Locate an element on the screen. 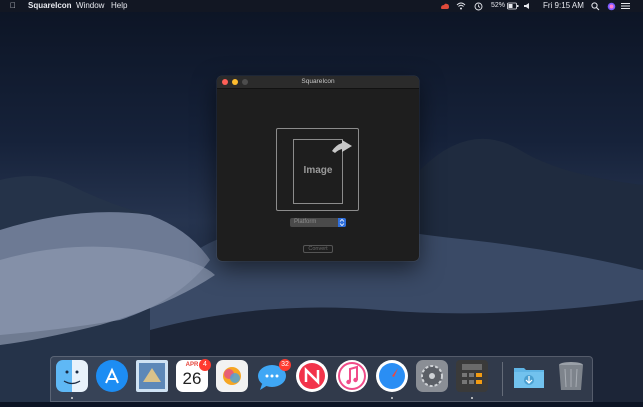  dock-divider is located at coordinates (502, 379).